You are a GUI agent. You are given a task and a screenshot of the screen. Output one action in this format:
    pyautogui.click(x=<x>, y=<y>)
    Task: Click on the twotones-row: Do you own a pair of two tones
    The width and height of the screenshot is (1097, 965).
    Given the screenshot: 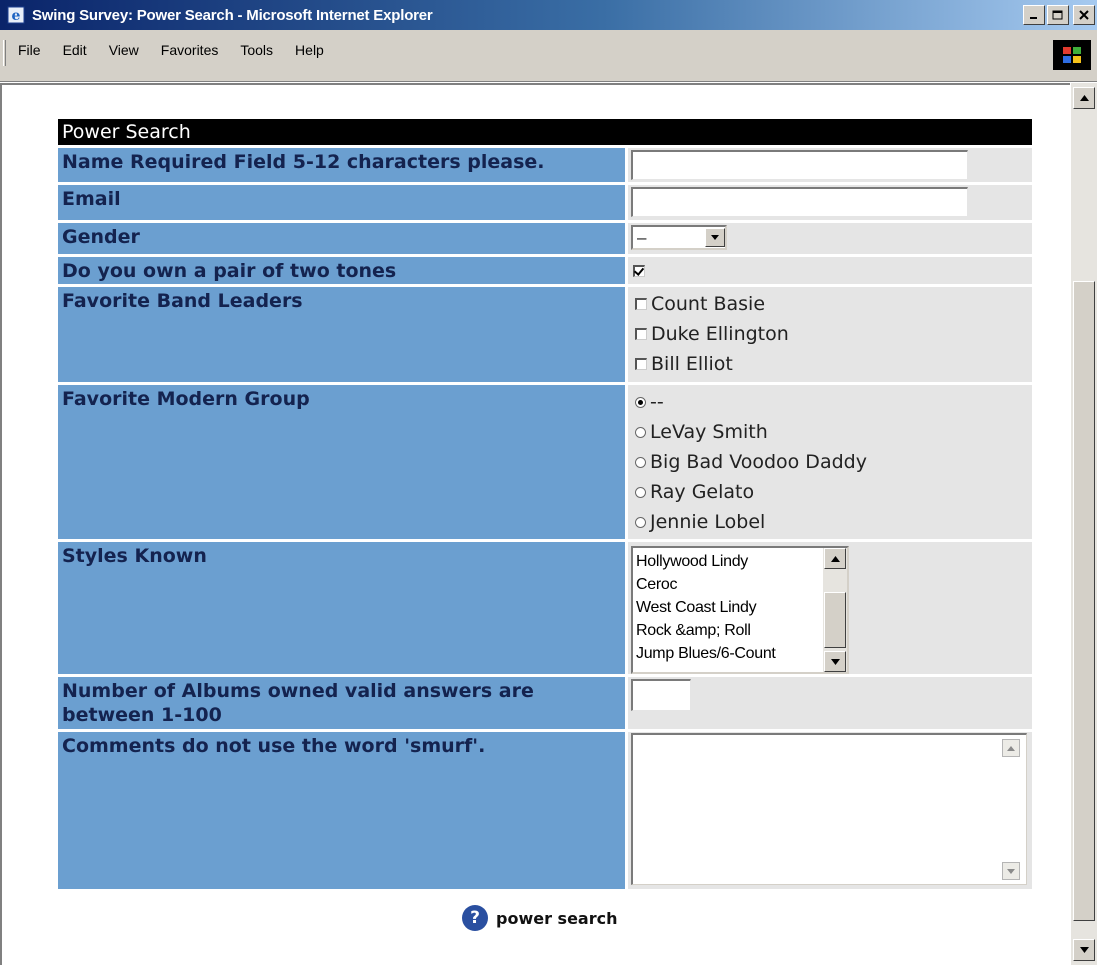 What is the action you would take?
    pyautogui.click(x=545, y=269)
    